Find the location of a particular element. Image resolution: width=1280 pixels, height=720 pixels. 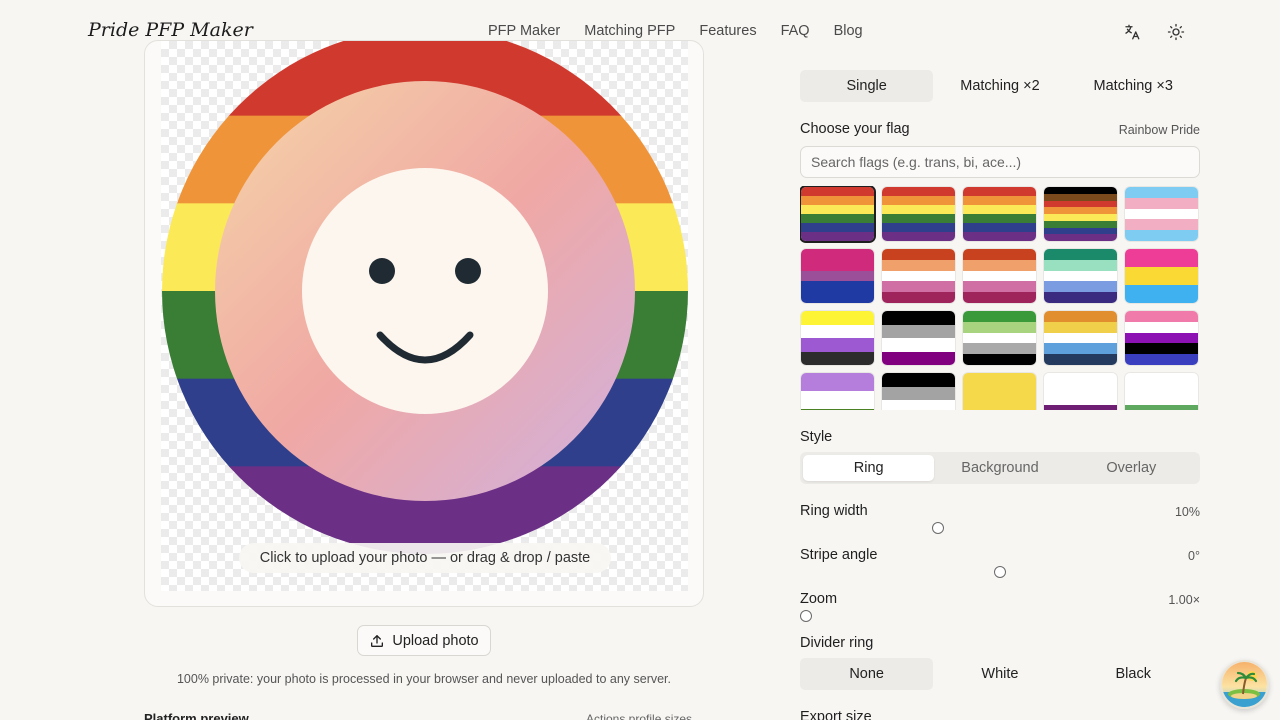

selected-flag-name: Rainbow Pride is located at coordinates (1159, 130).